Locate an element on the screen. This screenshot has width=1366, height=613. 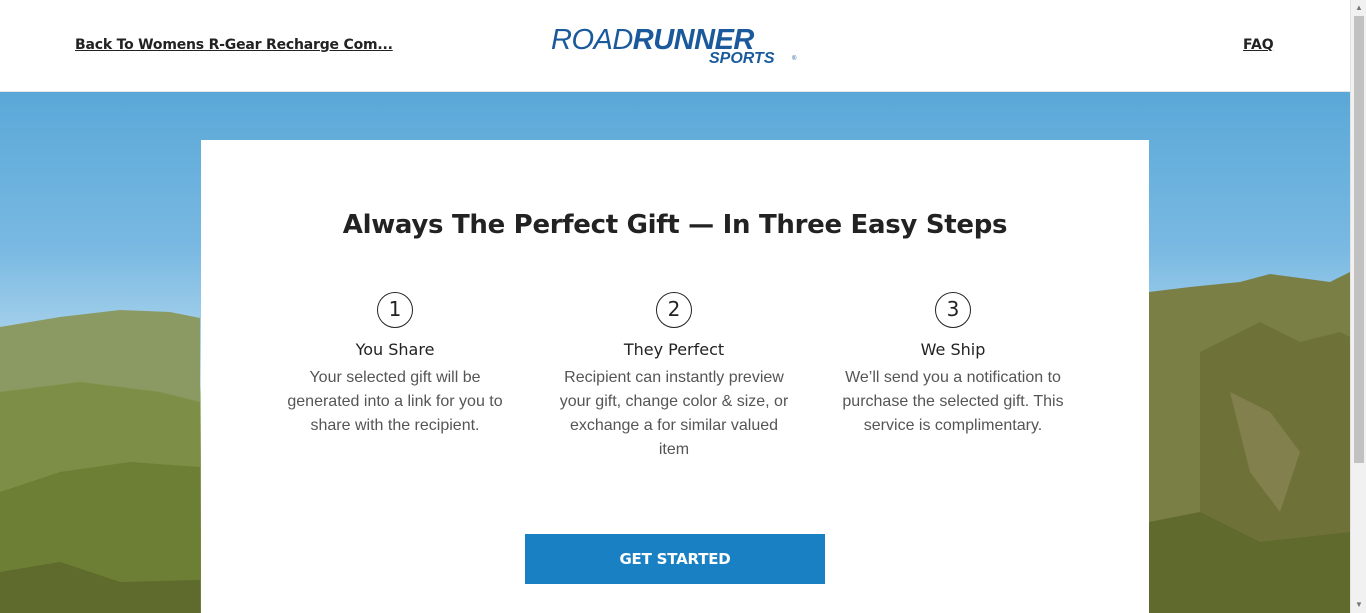
scroll-up-arrow-icon: ▲ is located at coordinates (1358, 8).